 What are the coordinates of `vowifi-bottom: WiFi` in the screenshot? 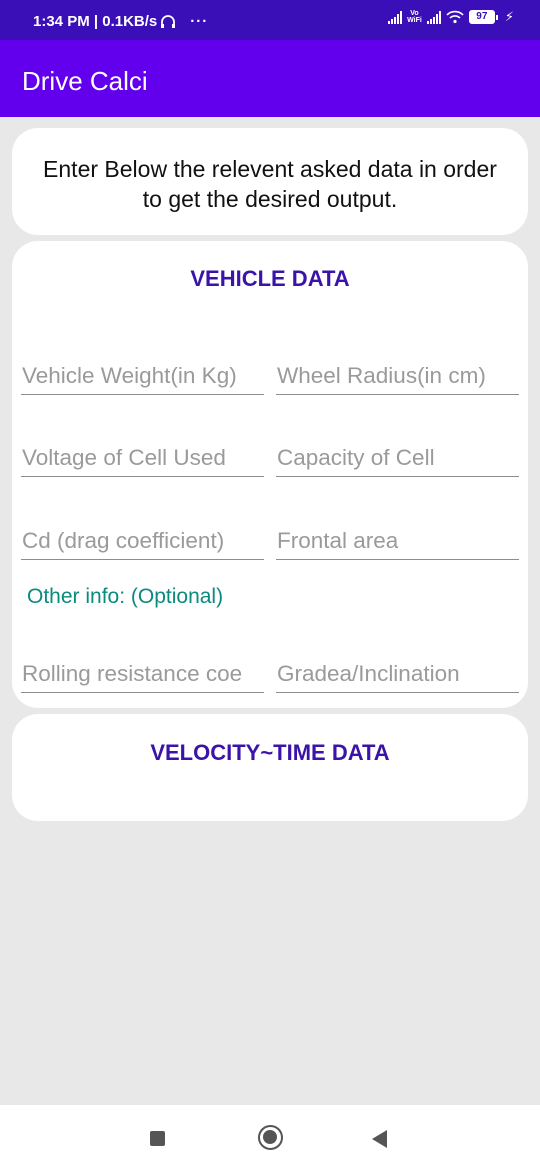 It's located at (414, 20).